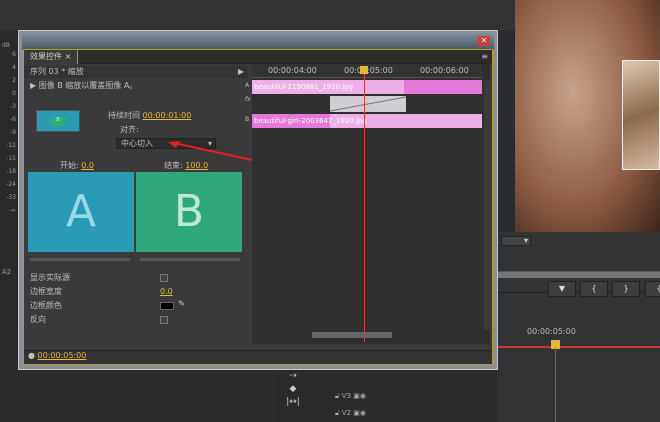 The width and height of the screenshot is (660, 422). What do you see at coordinates (87, 165) in the screenshot?
I see `start-value: 0.0` at bounding box center [87, 165].